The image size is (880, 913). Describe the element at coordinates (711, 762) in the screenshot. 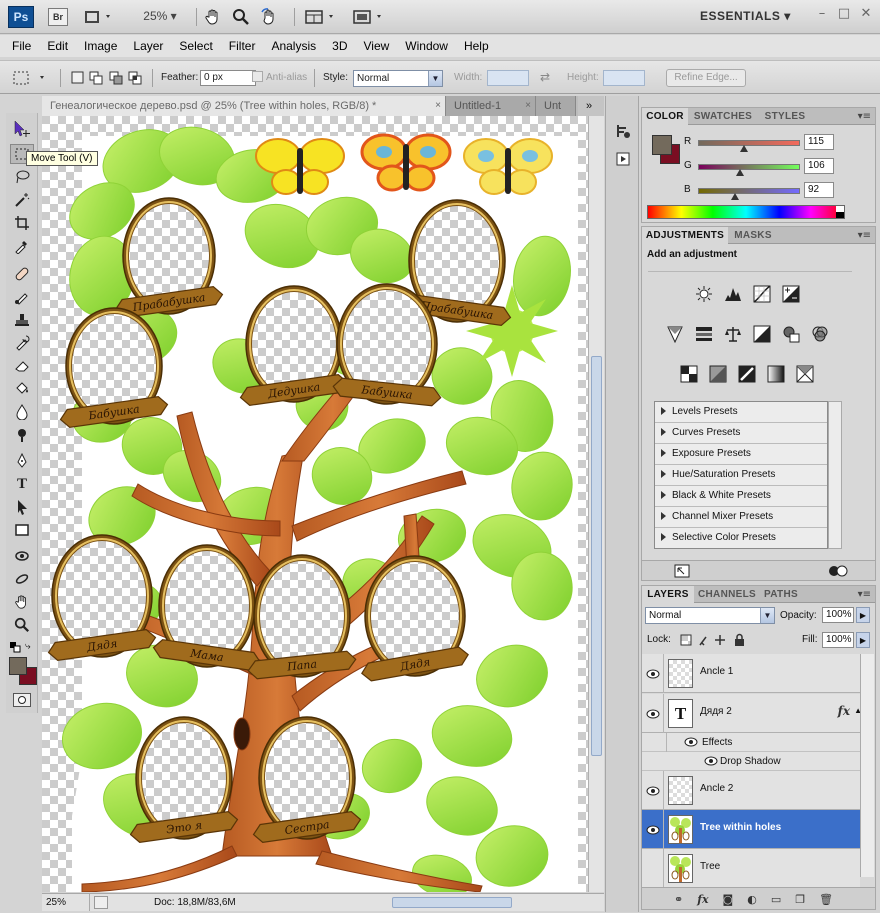

I see `drop-shadow-visibility-toggle` at that location.